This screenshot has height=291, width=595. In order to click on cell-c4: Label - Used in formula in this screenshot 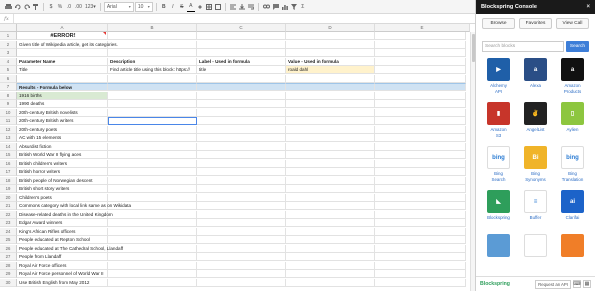, I will do `click(241, 61)`.